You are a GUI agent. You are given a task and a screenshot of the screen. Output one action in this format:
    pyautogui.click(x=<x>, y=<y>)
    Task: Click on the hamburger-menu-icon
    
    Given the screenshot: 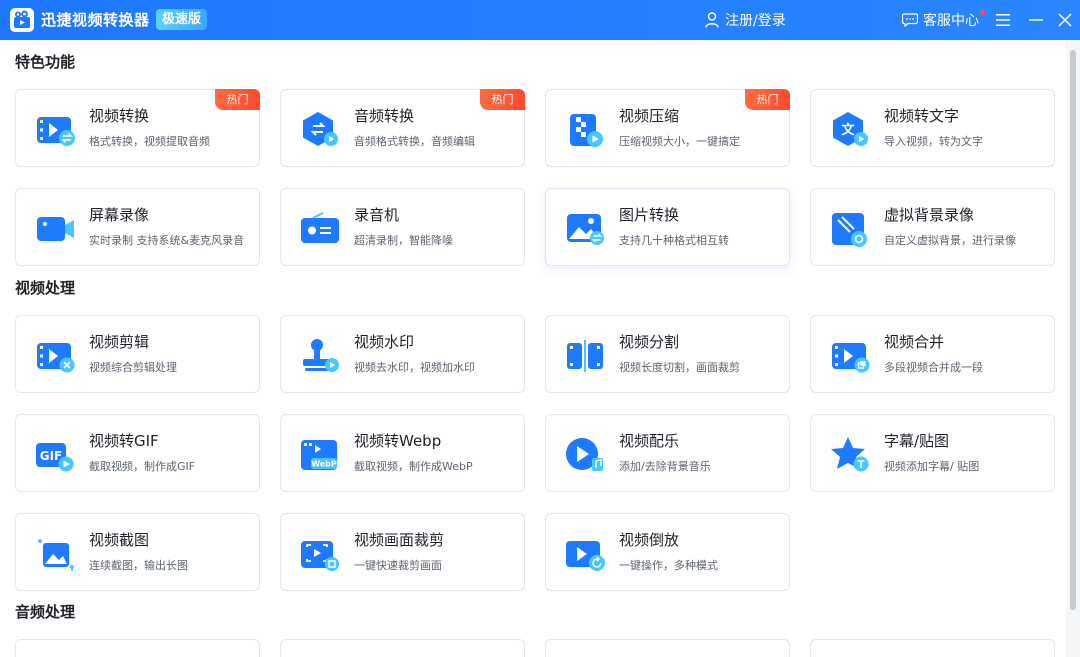 What is the action you would take?
    pyautogui.click(x=1003, y=20)
    